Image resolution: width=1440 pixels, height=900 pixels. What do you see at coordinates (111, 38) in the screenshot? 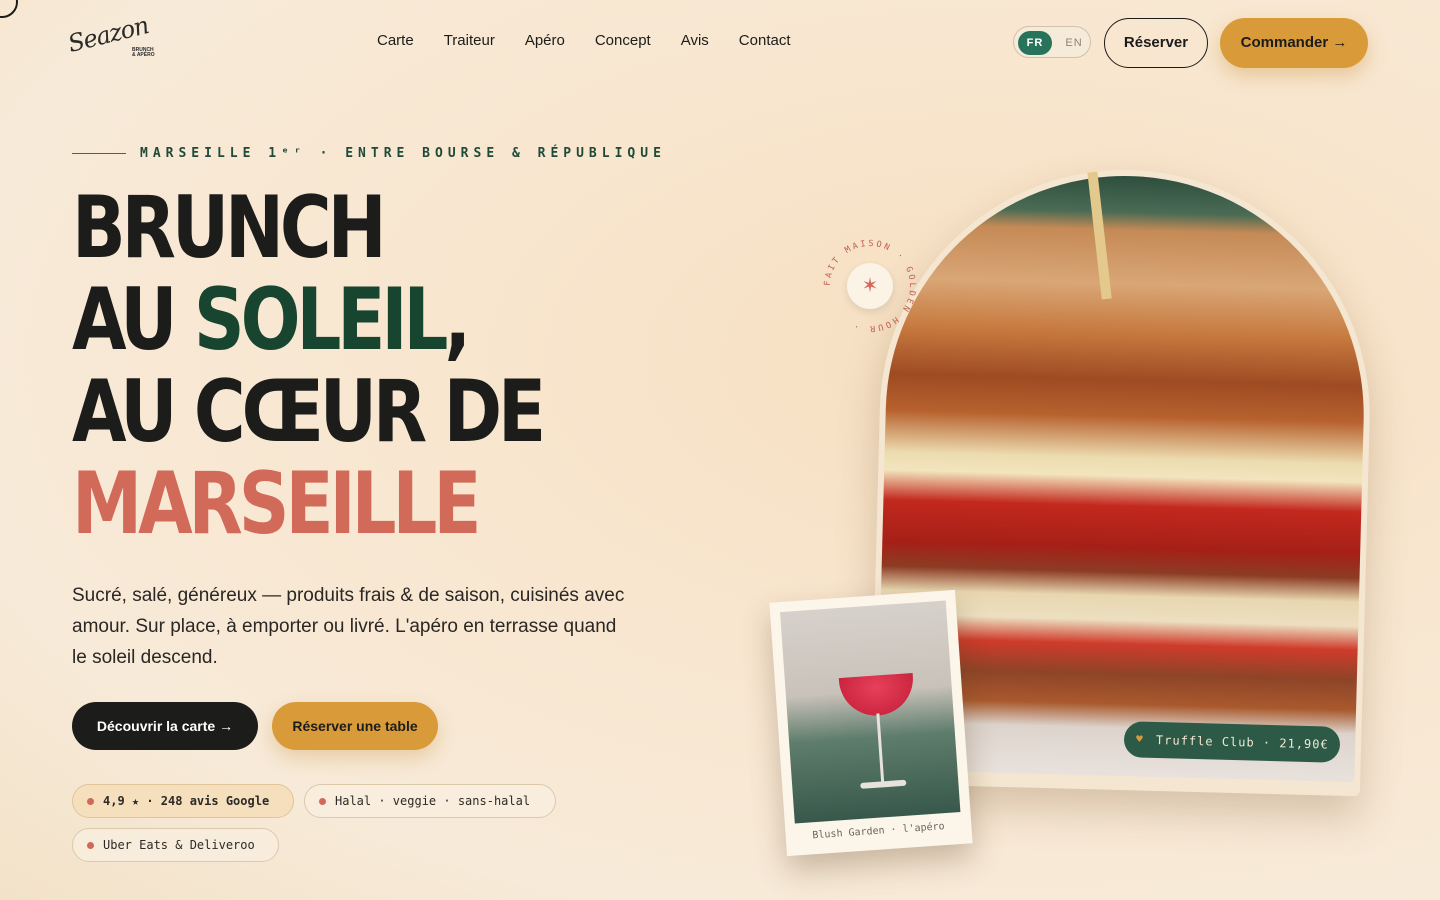
I see `brand-logo: Seazon BRUNCH & APÉRO` at bounding box center [111, 38].